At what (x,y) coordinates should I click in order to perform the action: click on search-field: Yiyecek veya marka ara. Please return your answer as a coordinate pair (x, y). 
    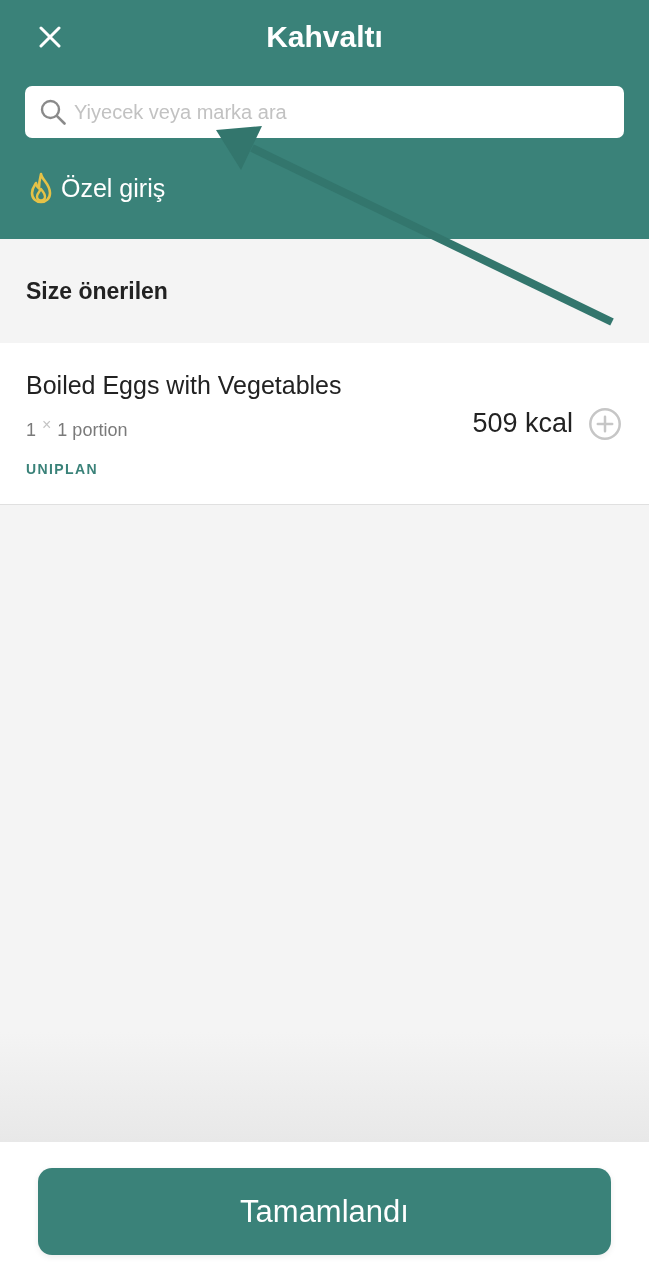
    Looking at the image, I should click on (324, 112).